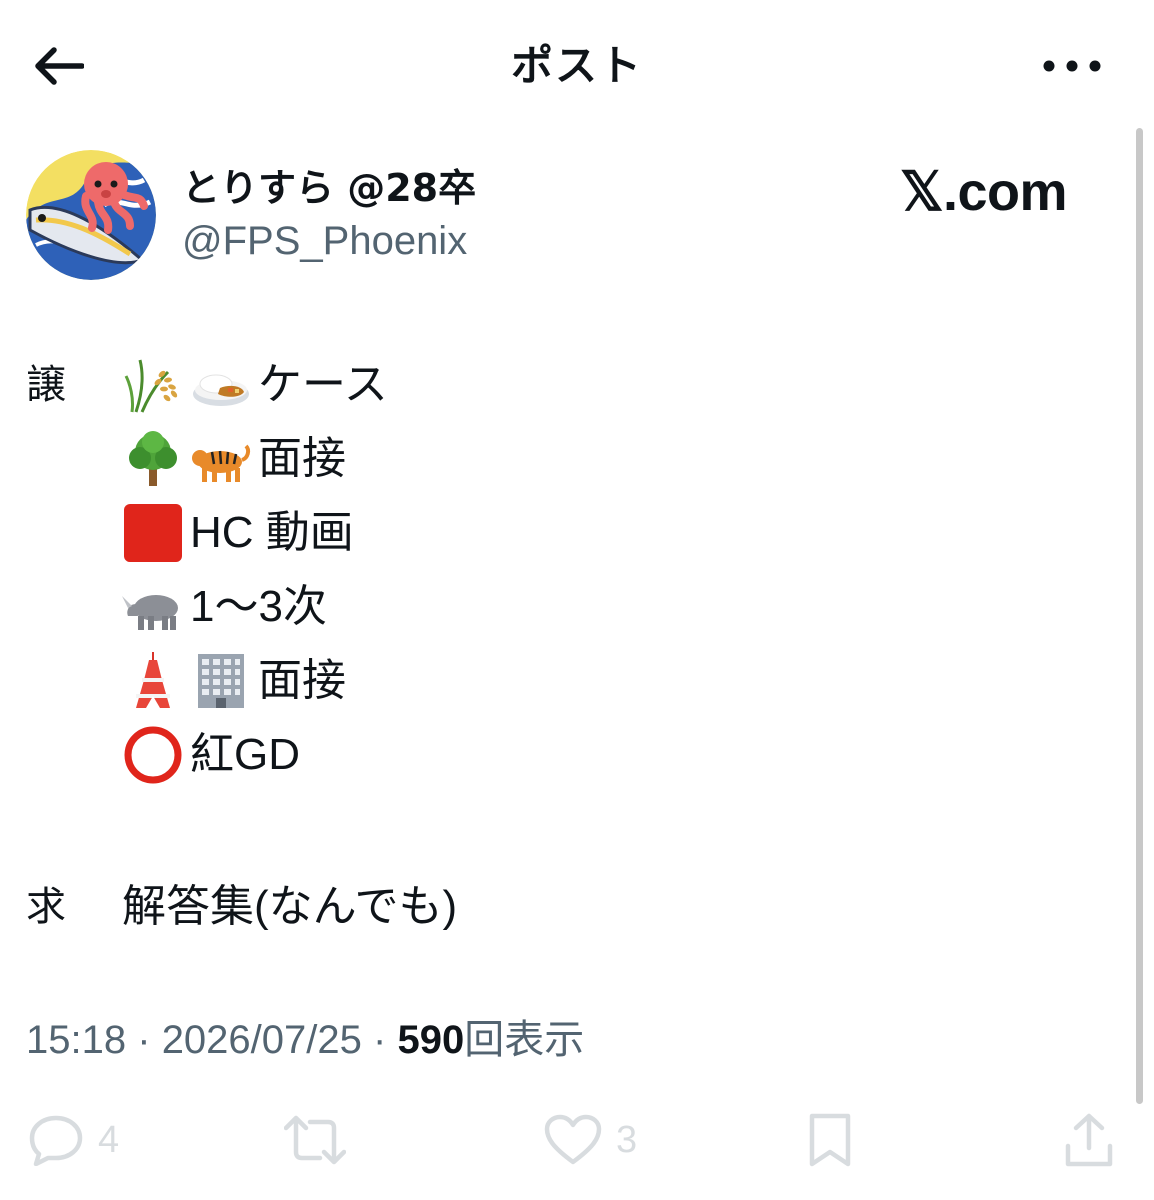  Describe the element at coordinates (566, 681) in the screenshot. I see `give-row-5: 面接` at that location.